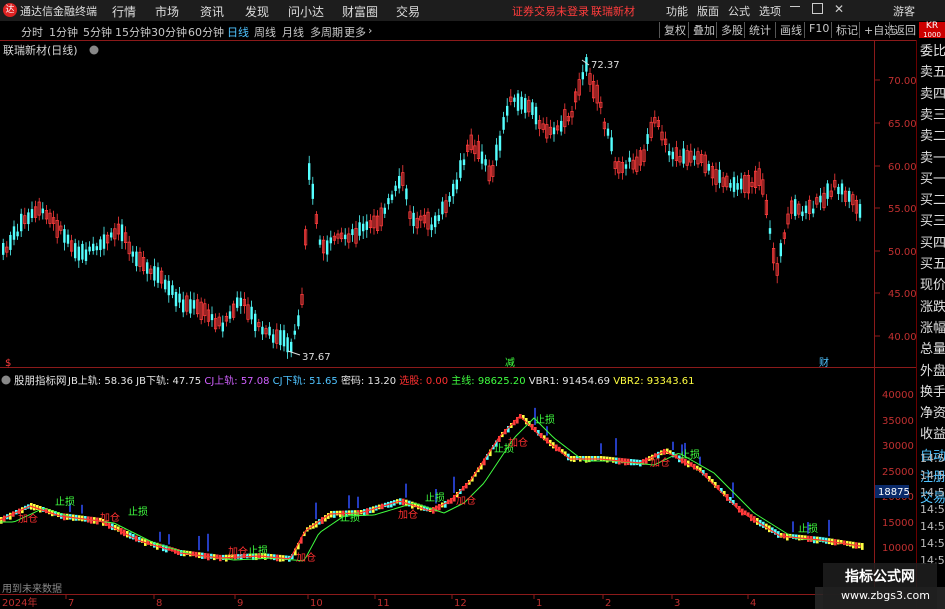 This screenshot has width=945, height=609. I want to click on menu-trade: 交易, so click(408, 11).